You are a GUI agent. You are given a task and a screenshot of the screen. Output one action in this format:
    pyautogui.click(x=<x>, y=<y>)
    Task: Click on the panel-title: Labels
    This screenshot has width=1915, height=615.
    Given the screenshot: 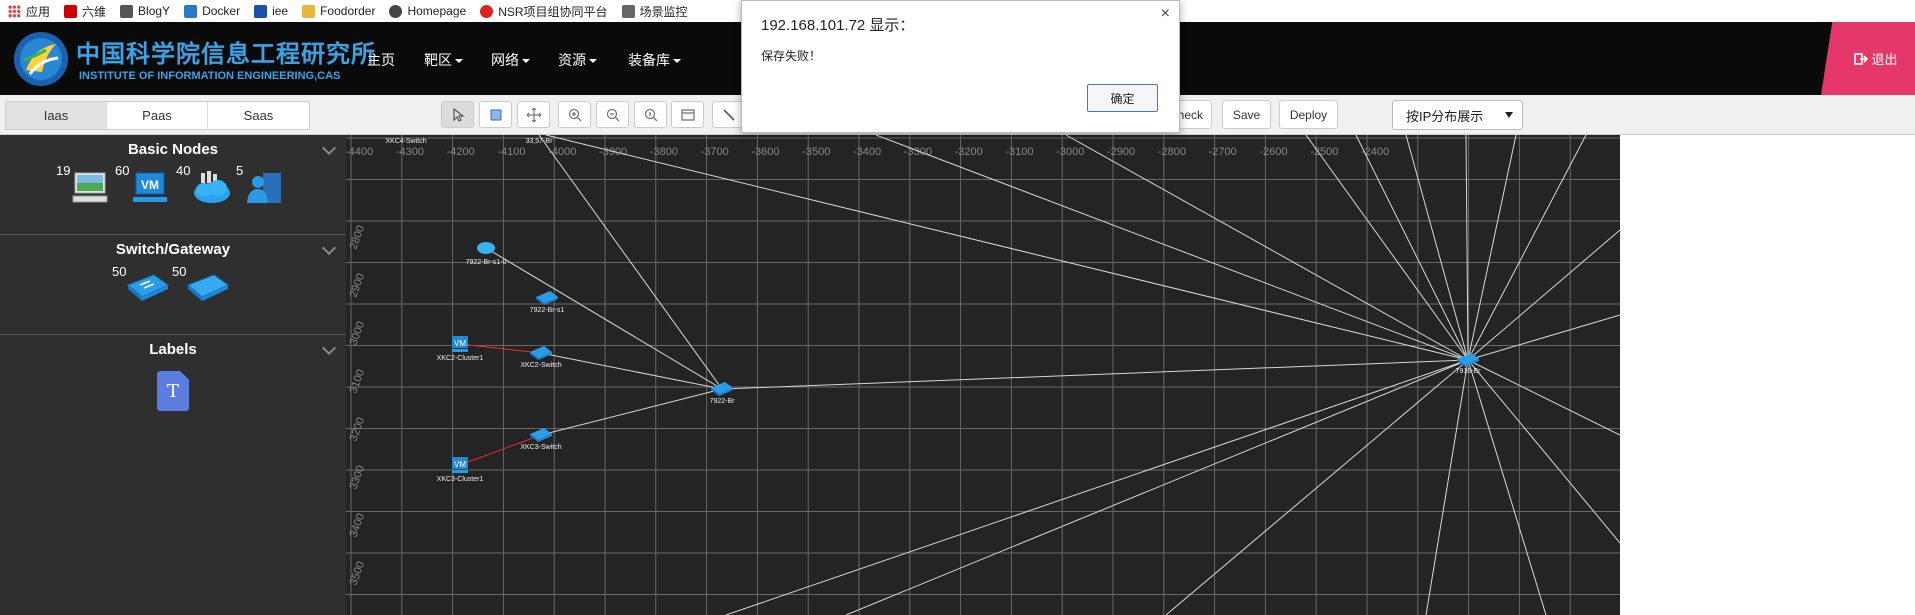 What is the action you would take?
    pyautogui.click(x=173, y=349)
    